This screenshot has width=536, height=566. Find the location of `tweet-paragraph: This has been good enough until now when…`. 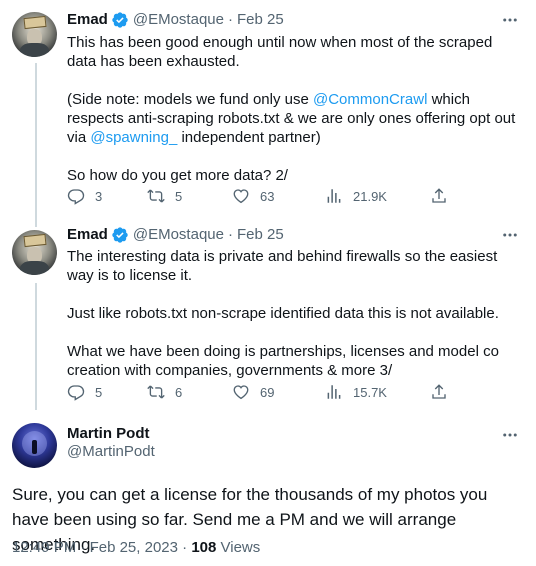

tweet-paragraph: This has been good enough until now when… is located at coordinates (280, 52).